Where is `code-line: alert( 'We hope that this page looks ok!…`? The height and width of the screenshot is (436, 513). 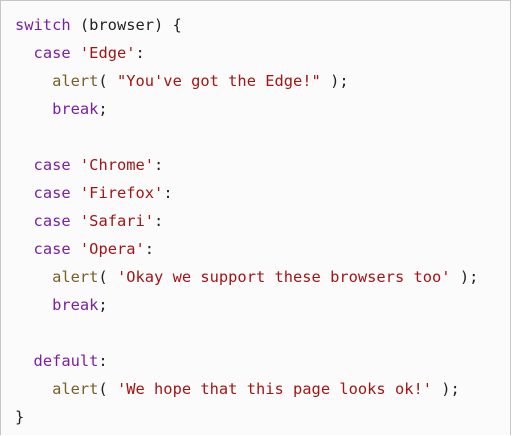 code-line: alert( 'We hope that this page looks ok!… is located at coordinates (246, 389).